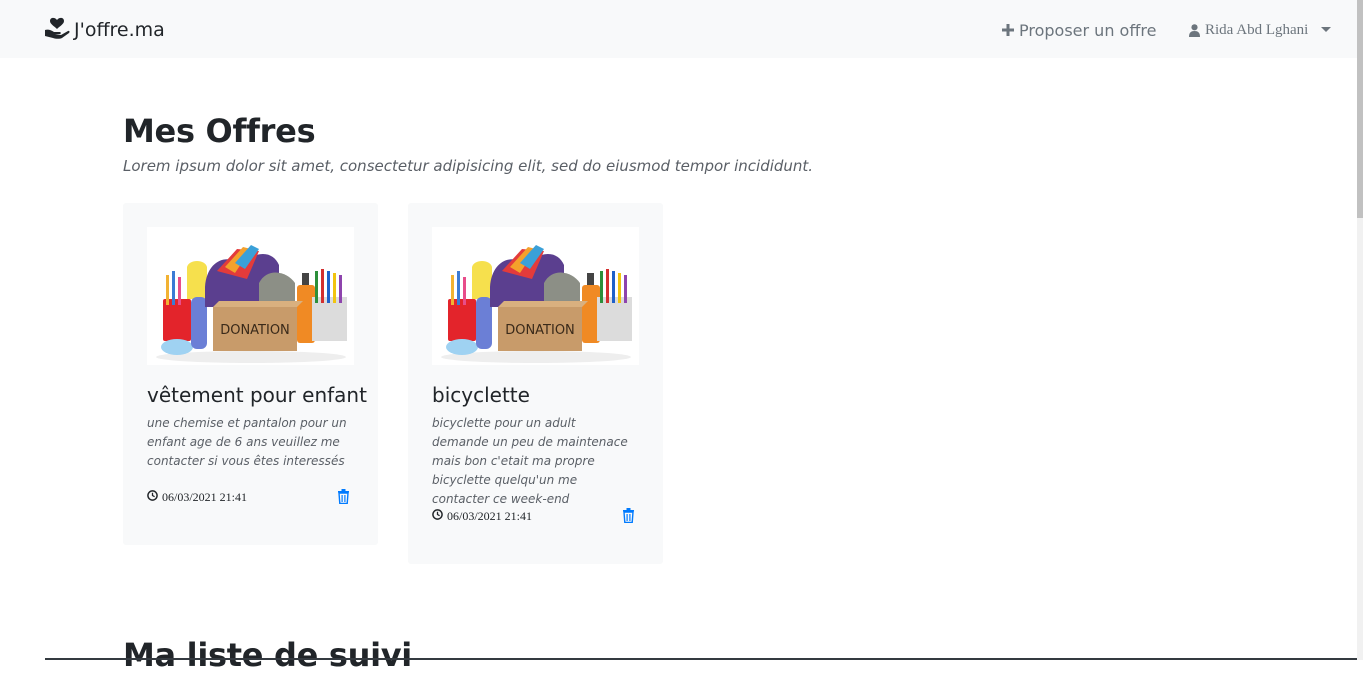  I want to click on propose-offer-link: Proposer un offre, so click(1079, 30).